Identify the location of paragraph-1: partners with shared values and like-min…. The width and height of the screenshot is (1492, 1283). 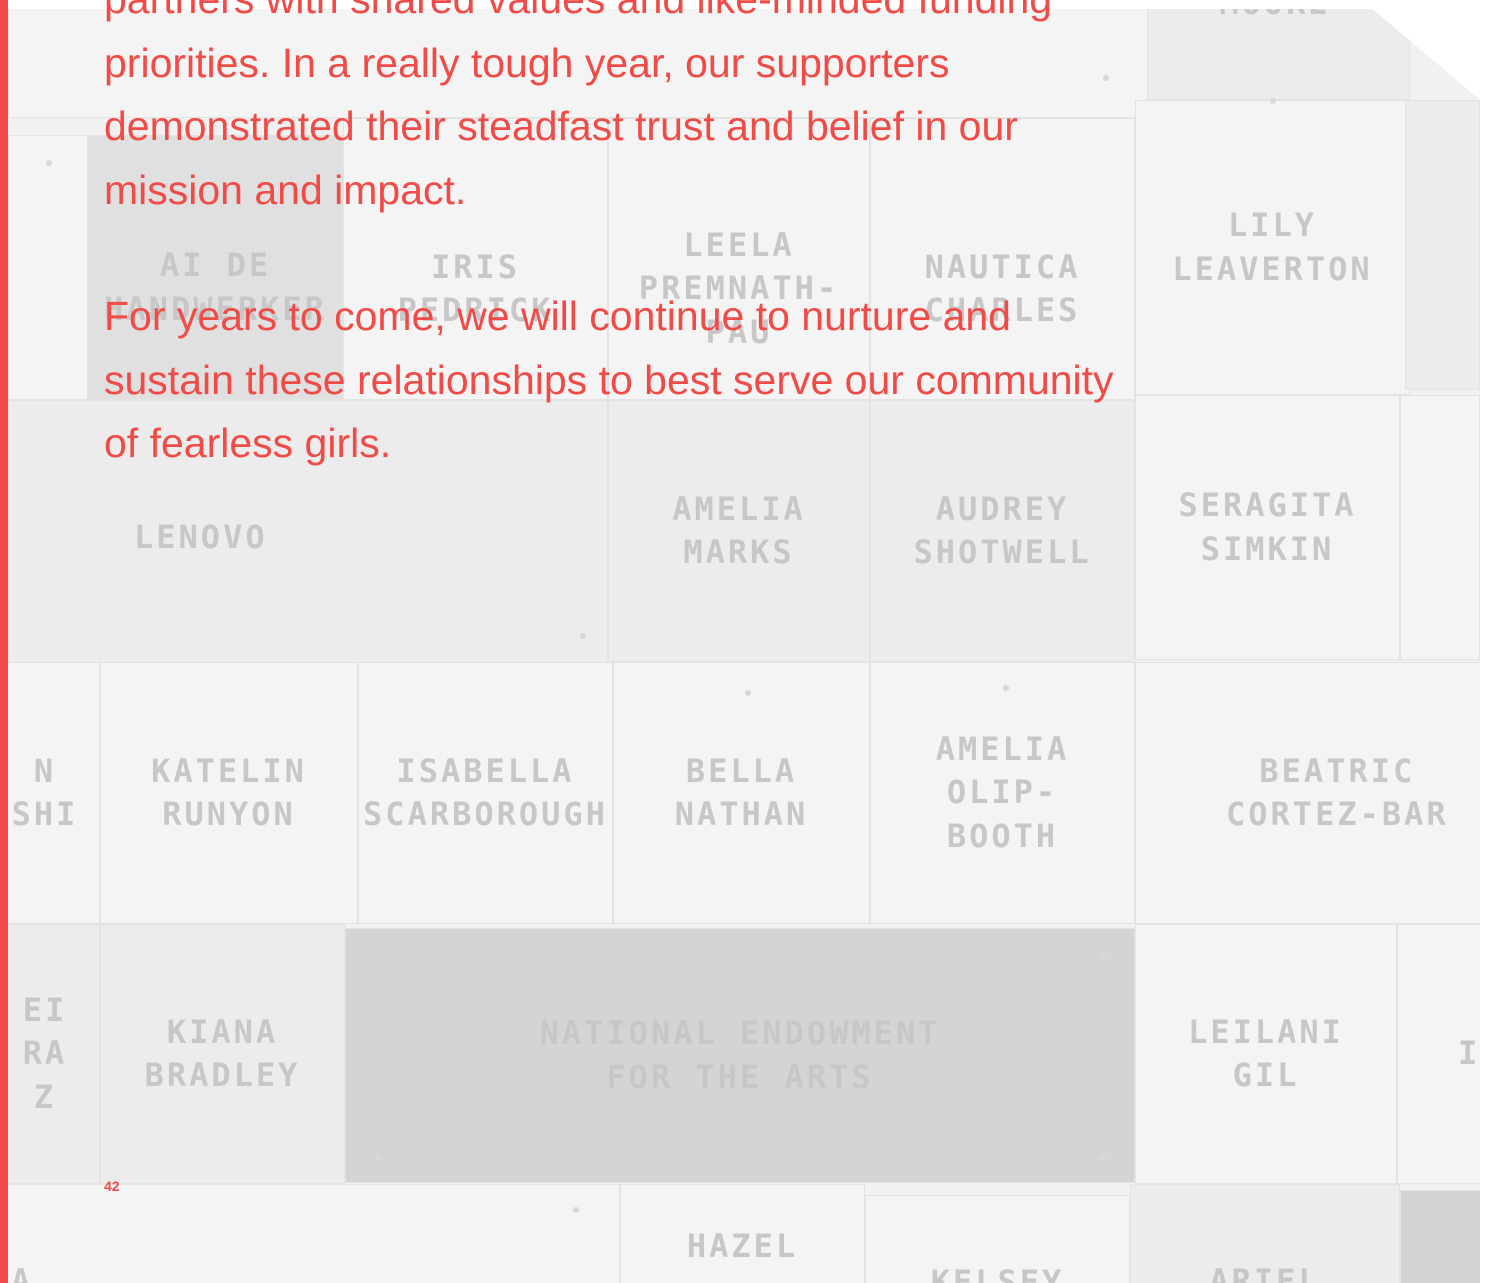
(578, 106).